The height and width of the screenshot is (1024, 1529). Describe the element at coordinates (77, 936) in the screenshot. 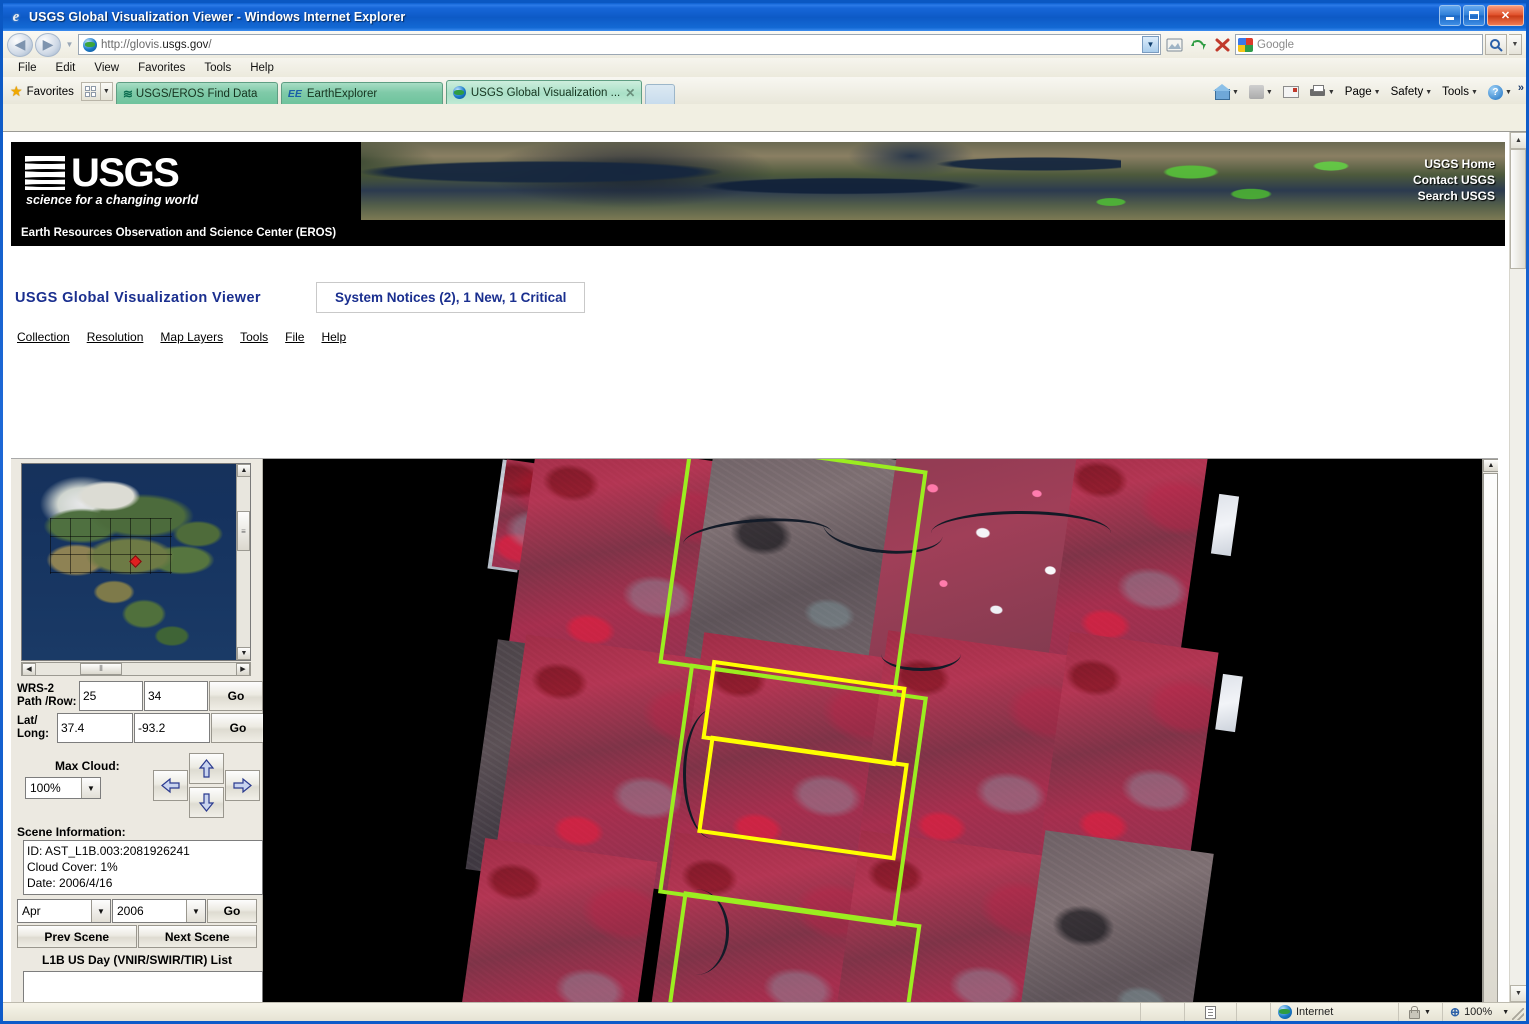

I see `prev-scene-button: Prev Scene` at that location.